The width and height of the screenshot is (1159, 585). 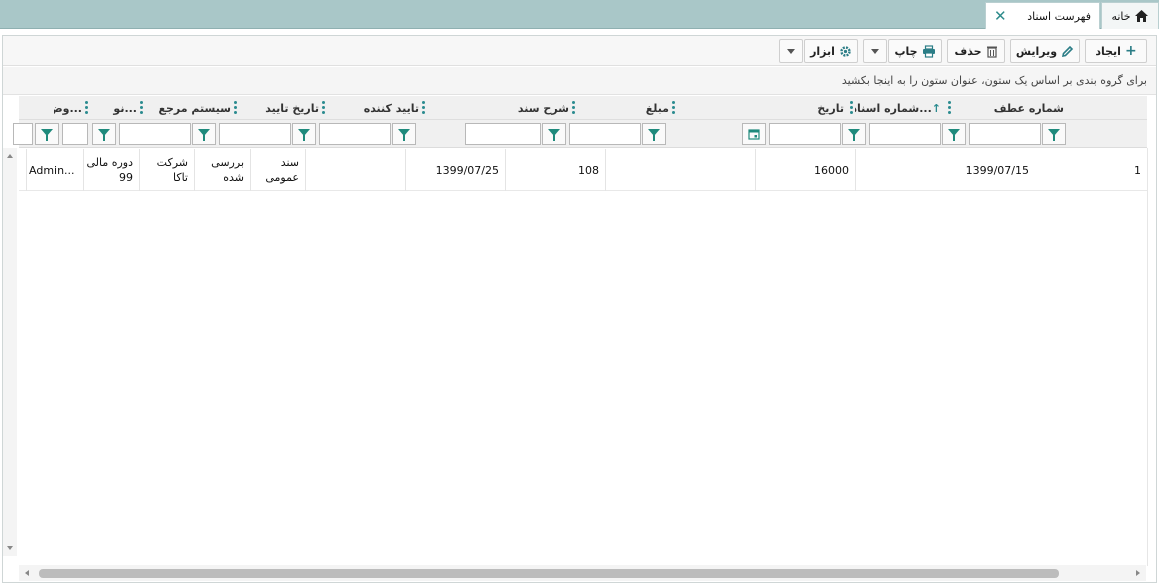 What do you see at coordinates (23, 134) in the screenshot?
I see `filter-input-status` at bounding box center [23, 134].